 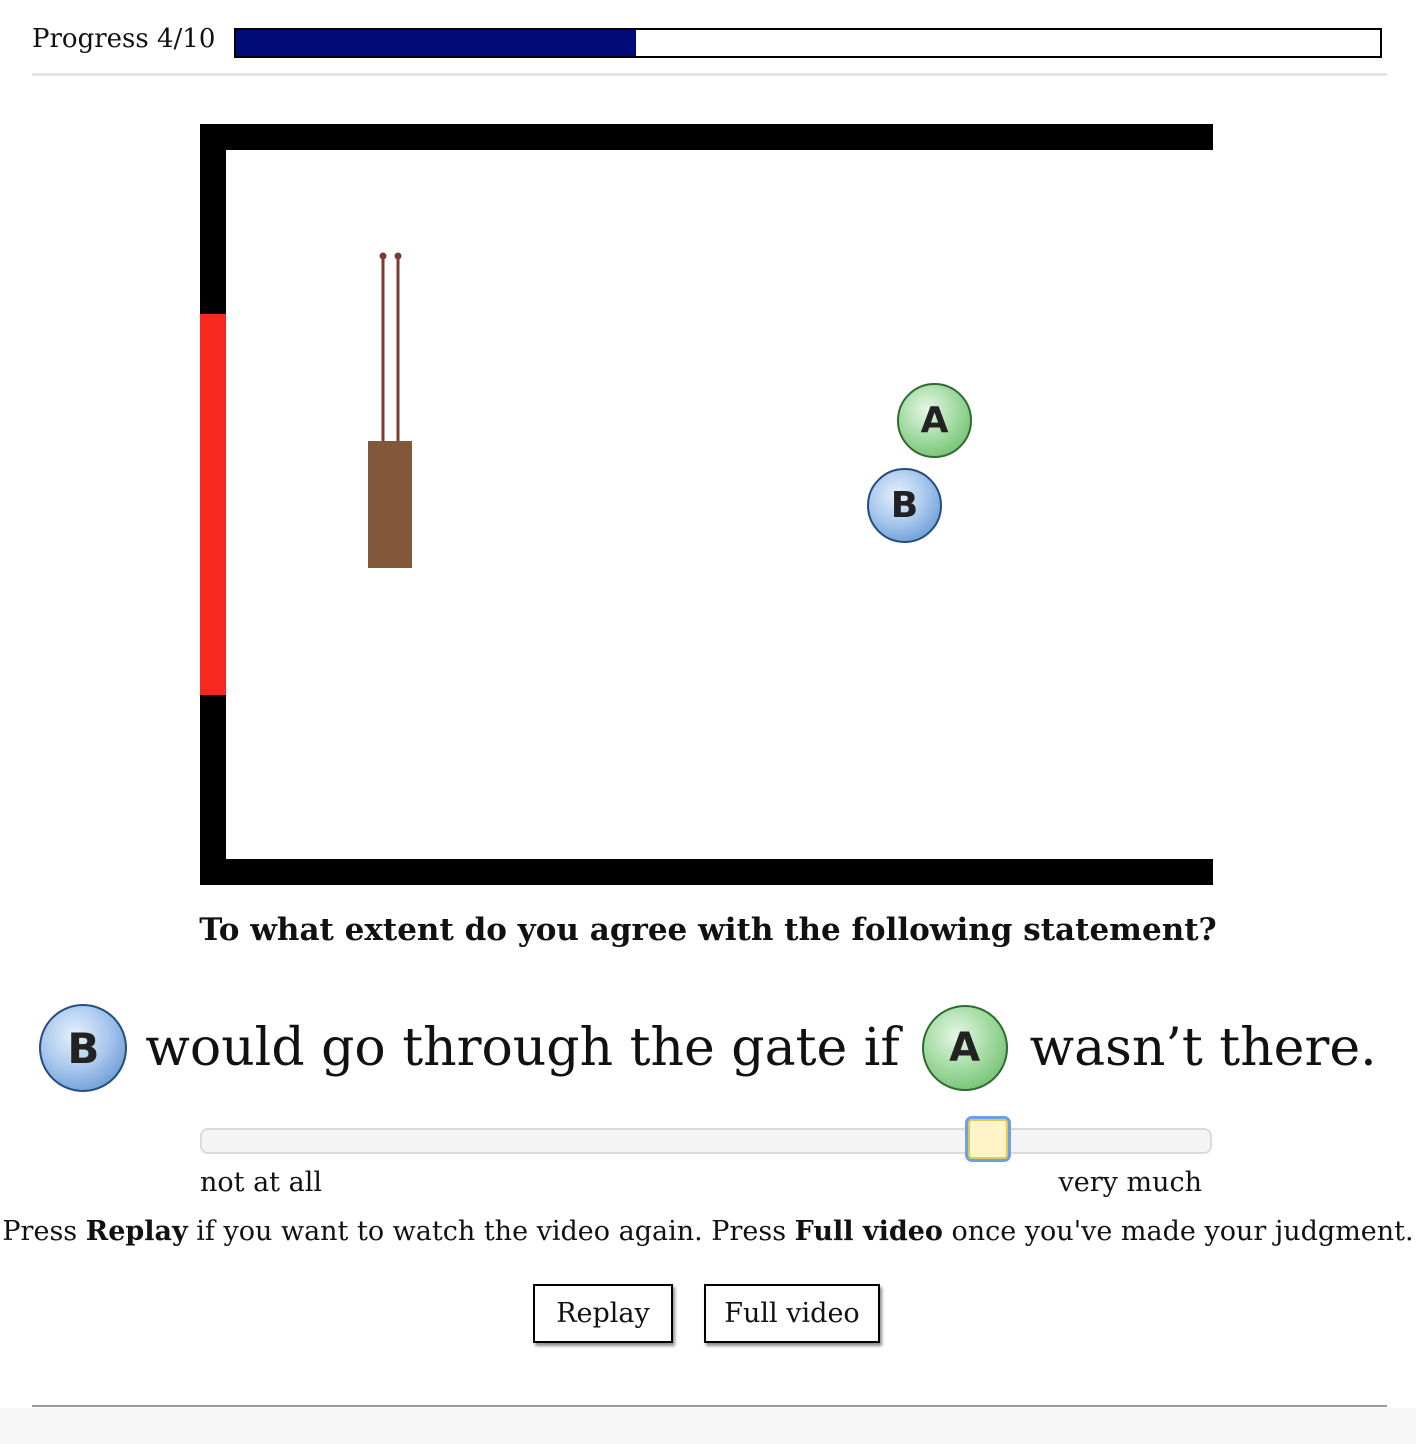 What do you see at coordinates (1203, 1048) in the screenshot?
I see `statement-text-part2: wasn’t there.` at bounding box center [1203, 1048].